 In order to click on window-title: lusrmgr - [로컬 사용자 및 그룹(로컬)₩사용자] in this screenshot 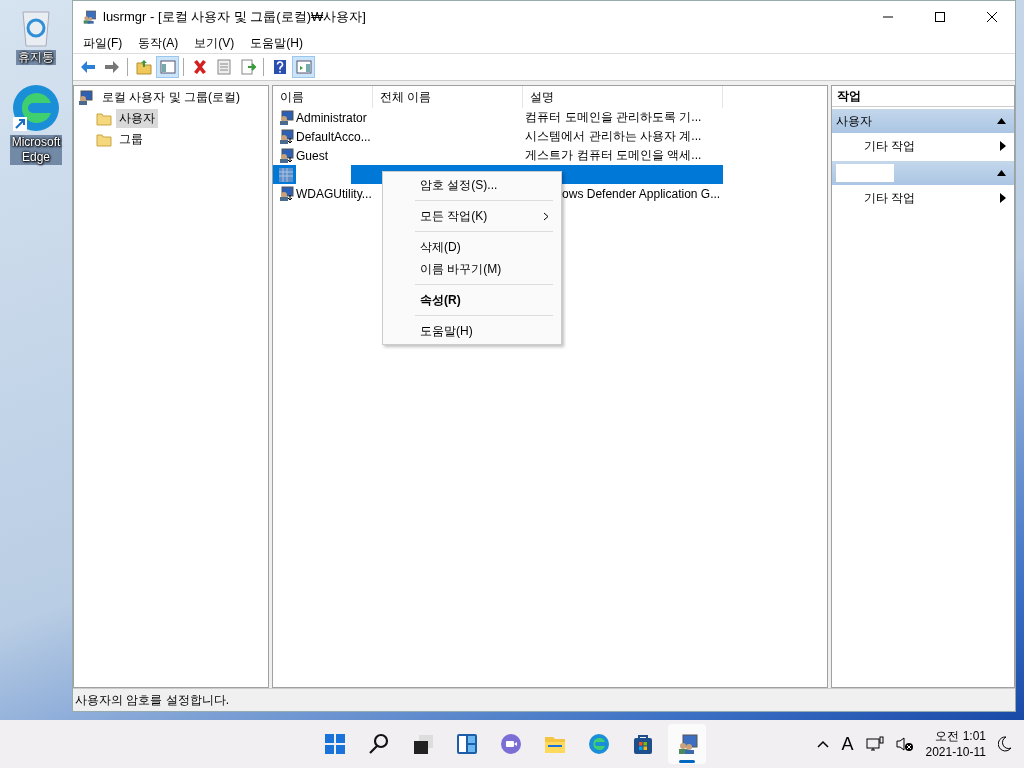, I will do `click(235, 17)`.